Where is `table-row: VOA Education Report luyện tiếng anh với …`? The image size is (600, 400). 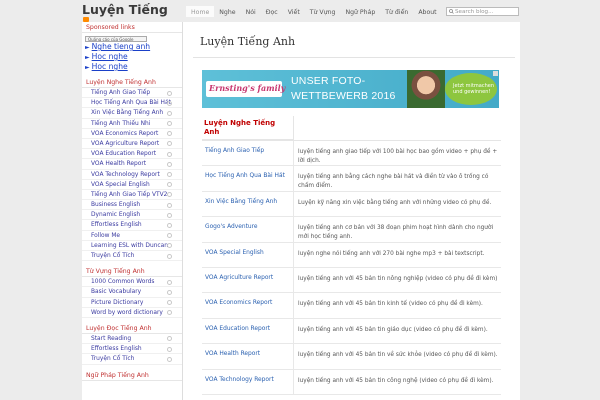 table-row: VOA Education Report luyện tiếng anh với … is located at coordinates (351, 331).